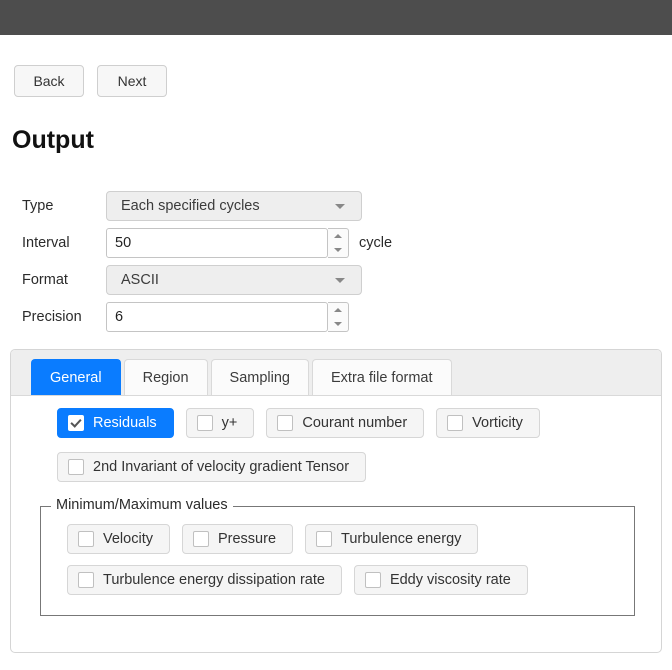 This screenshot has height=670, width=672. What do you see at coordinates (38, 205) in the screenshot?
I see `type-label: Type` at bounding box center [38, 205].